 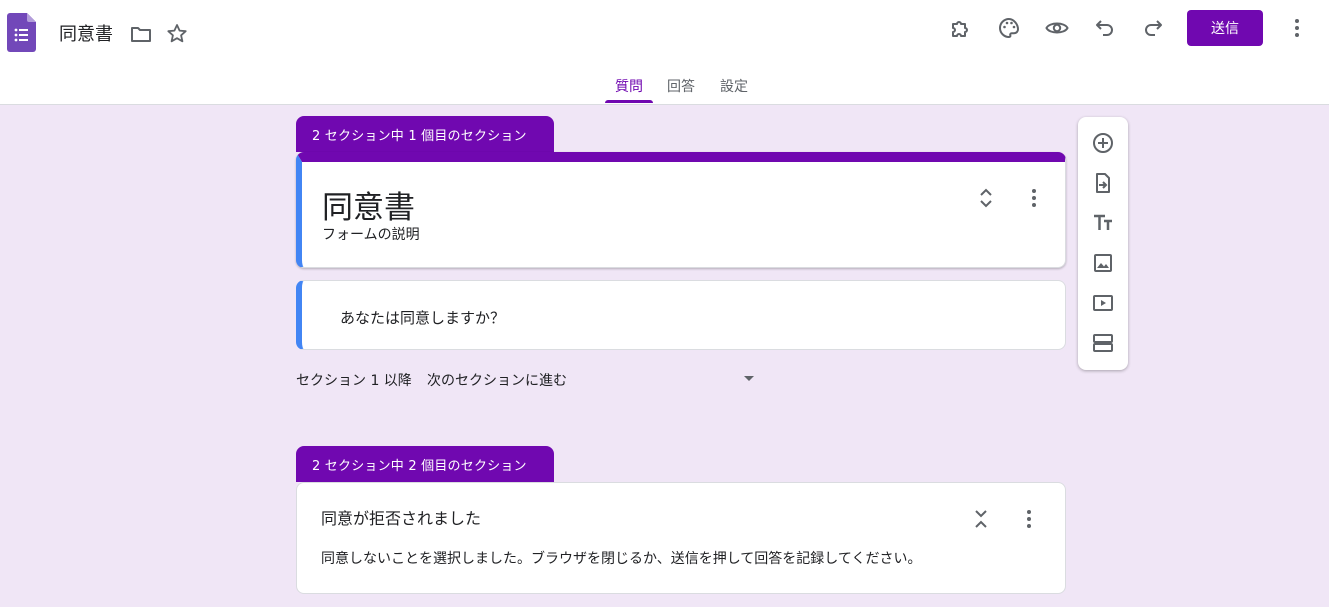 I want to click on add-title-icon, so click(x=1103, y=223).